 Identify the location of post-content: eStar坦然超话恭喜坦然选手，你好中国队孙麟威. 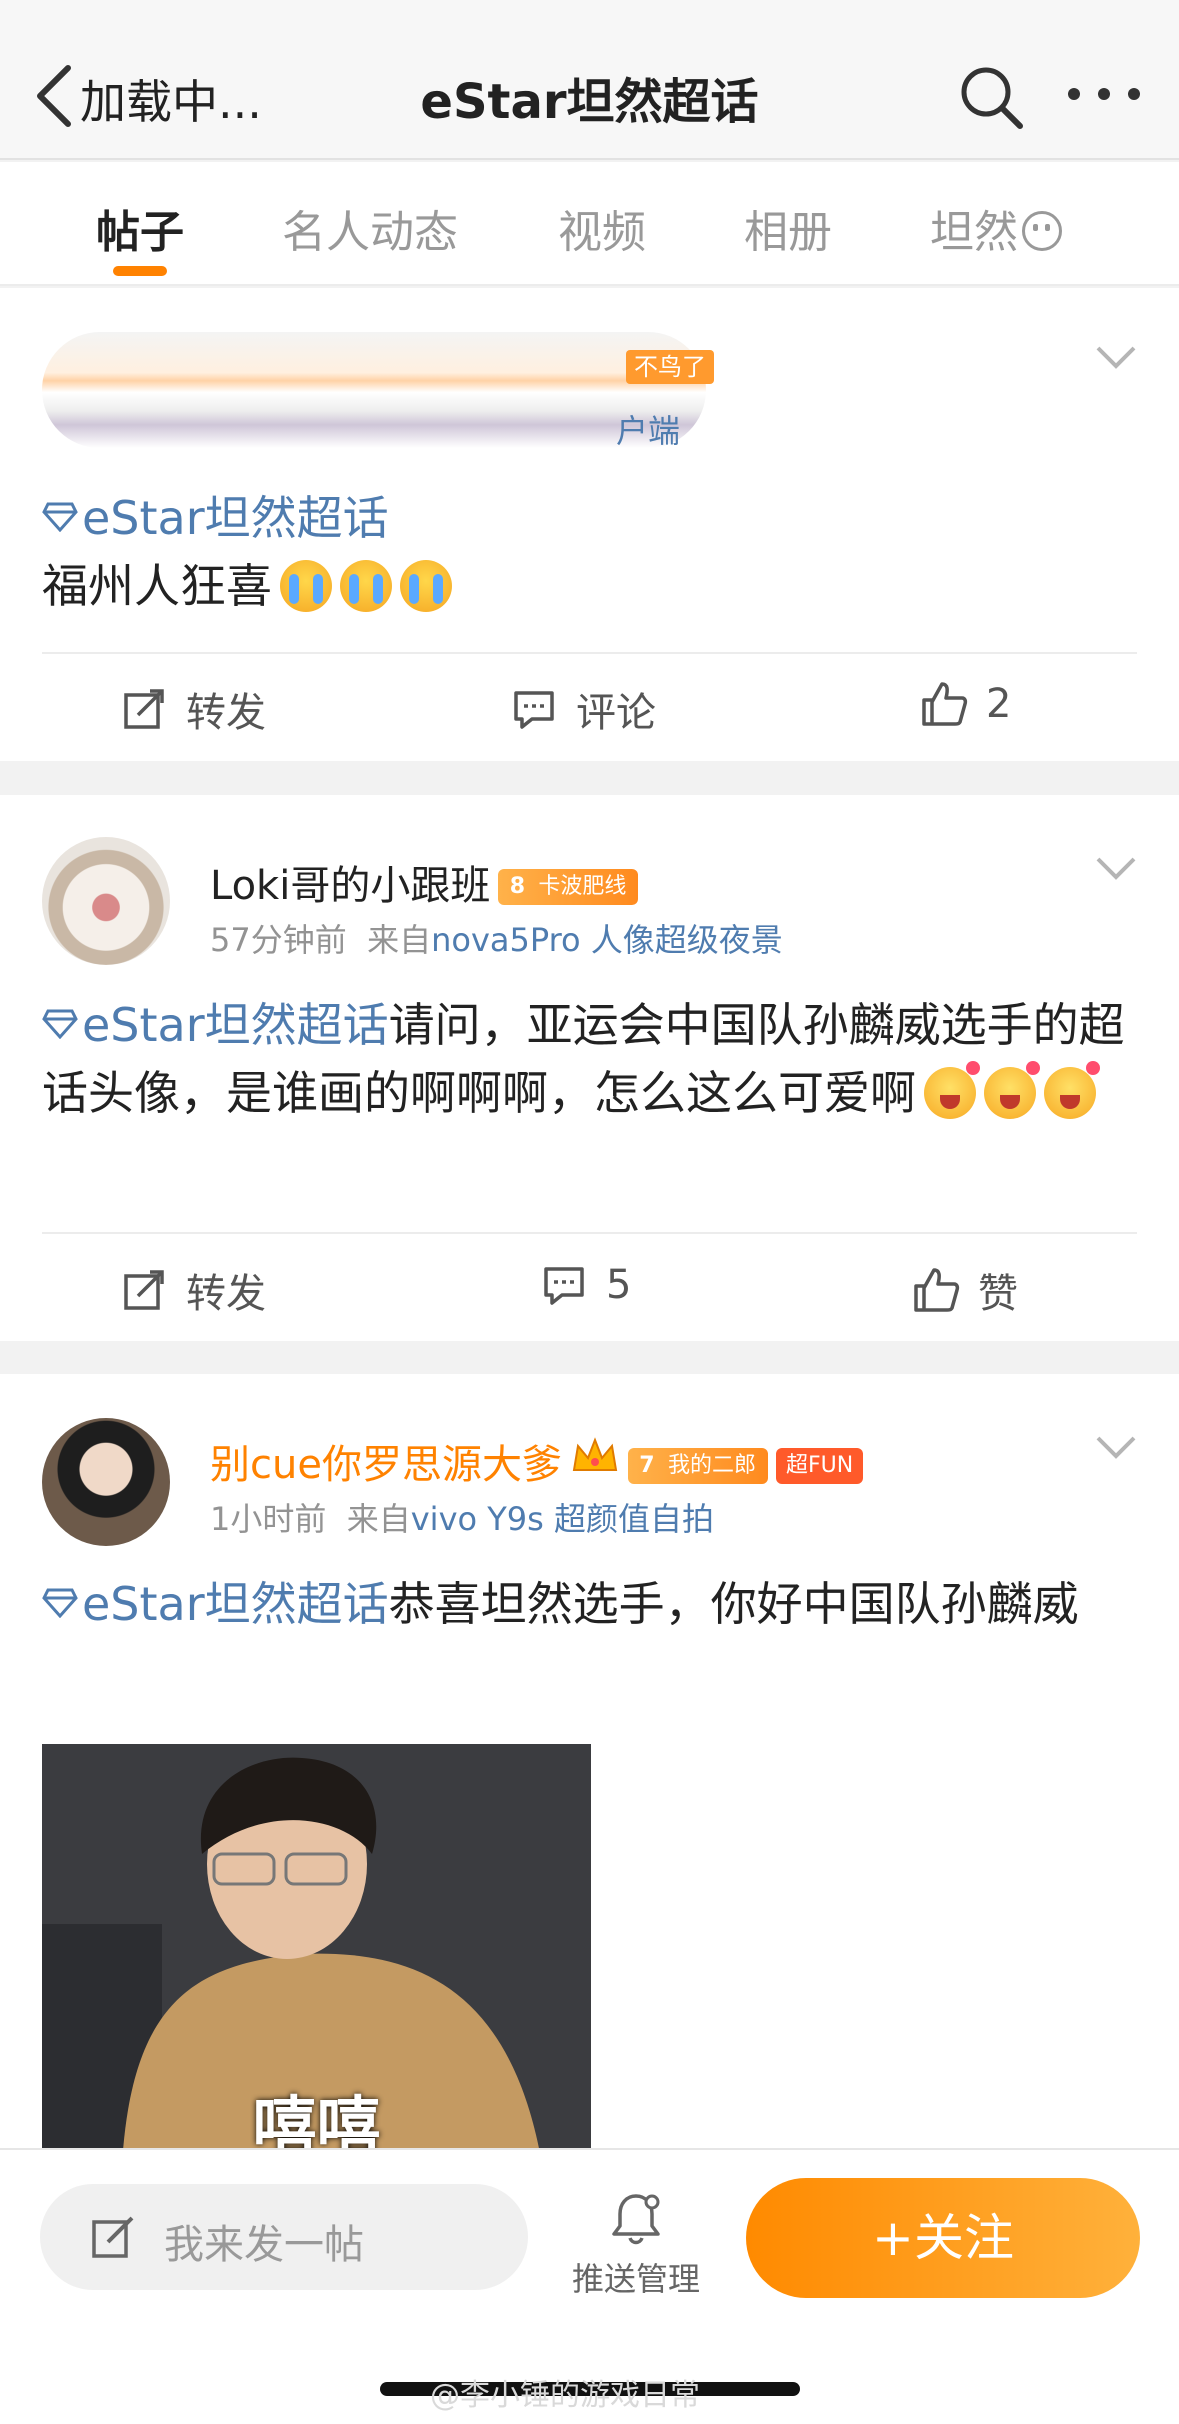
(589, 1604).